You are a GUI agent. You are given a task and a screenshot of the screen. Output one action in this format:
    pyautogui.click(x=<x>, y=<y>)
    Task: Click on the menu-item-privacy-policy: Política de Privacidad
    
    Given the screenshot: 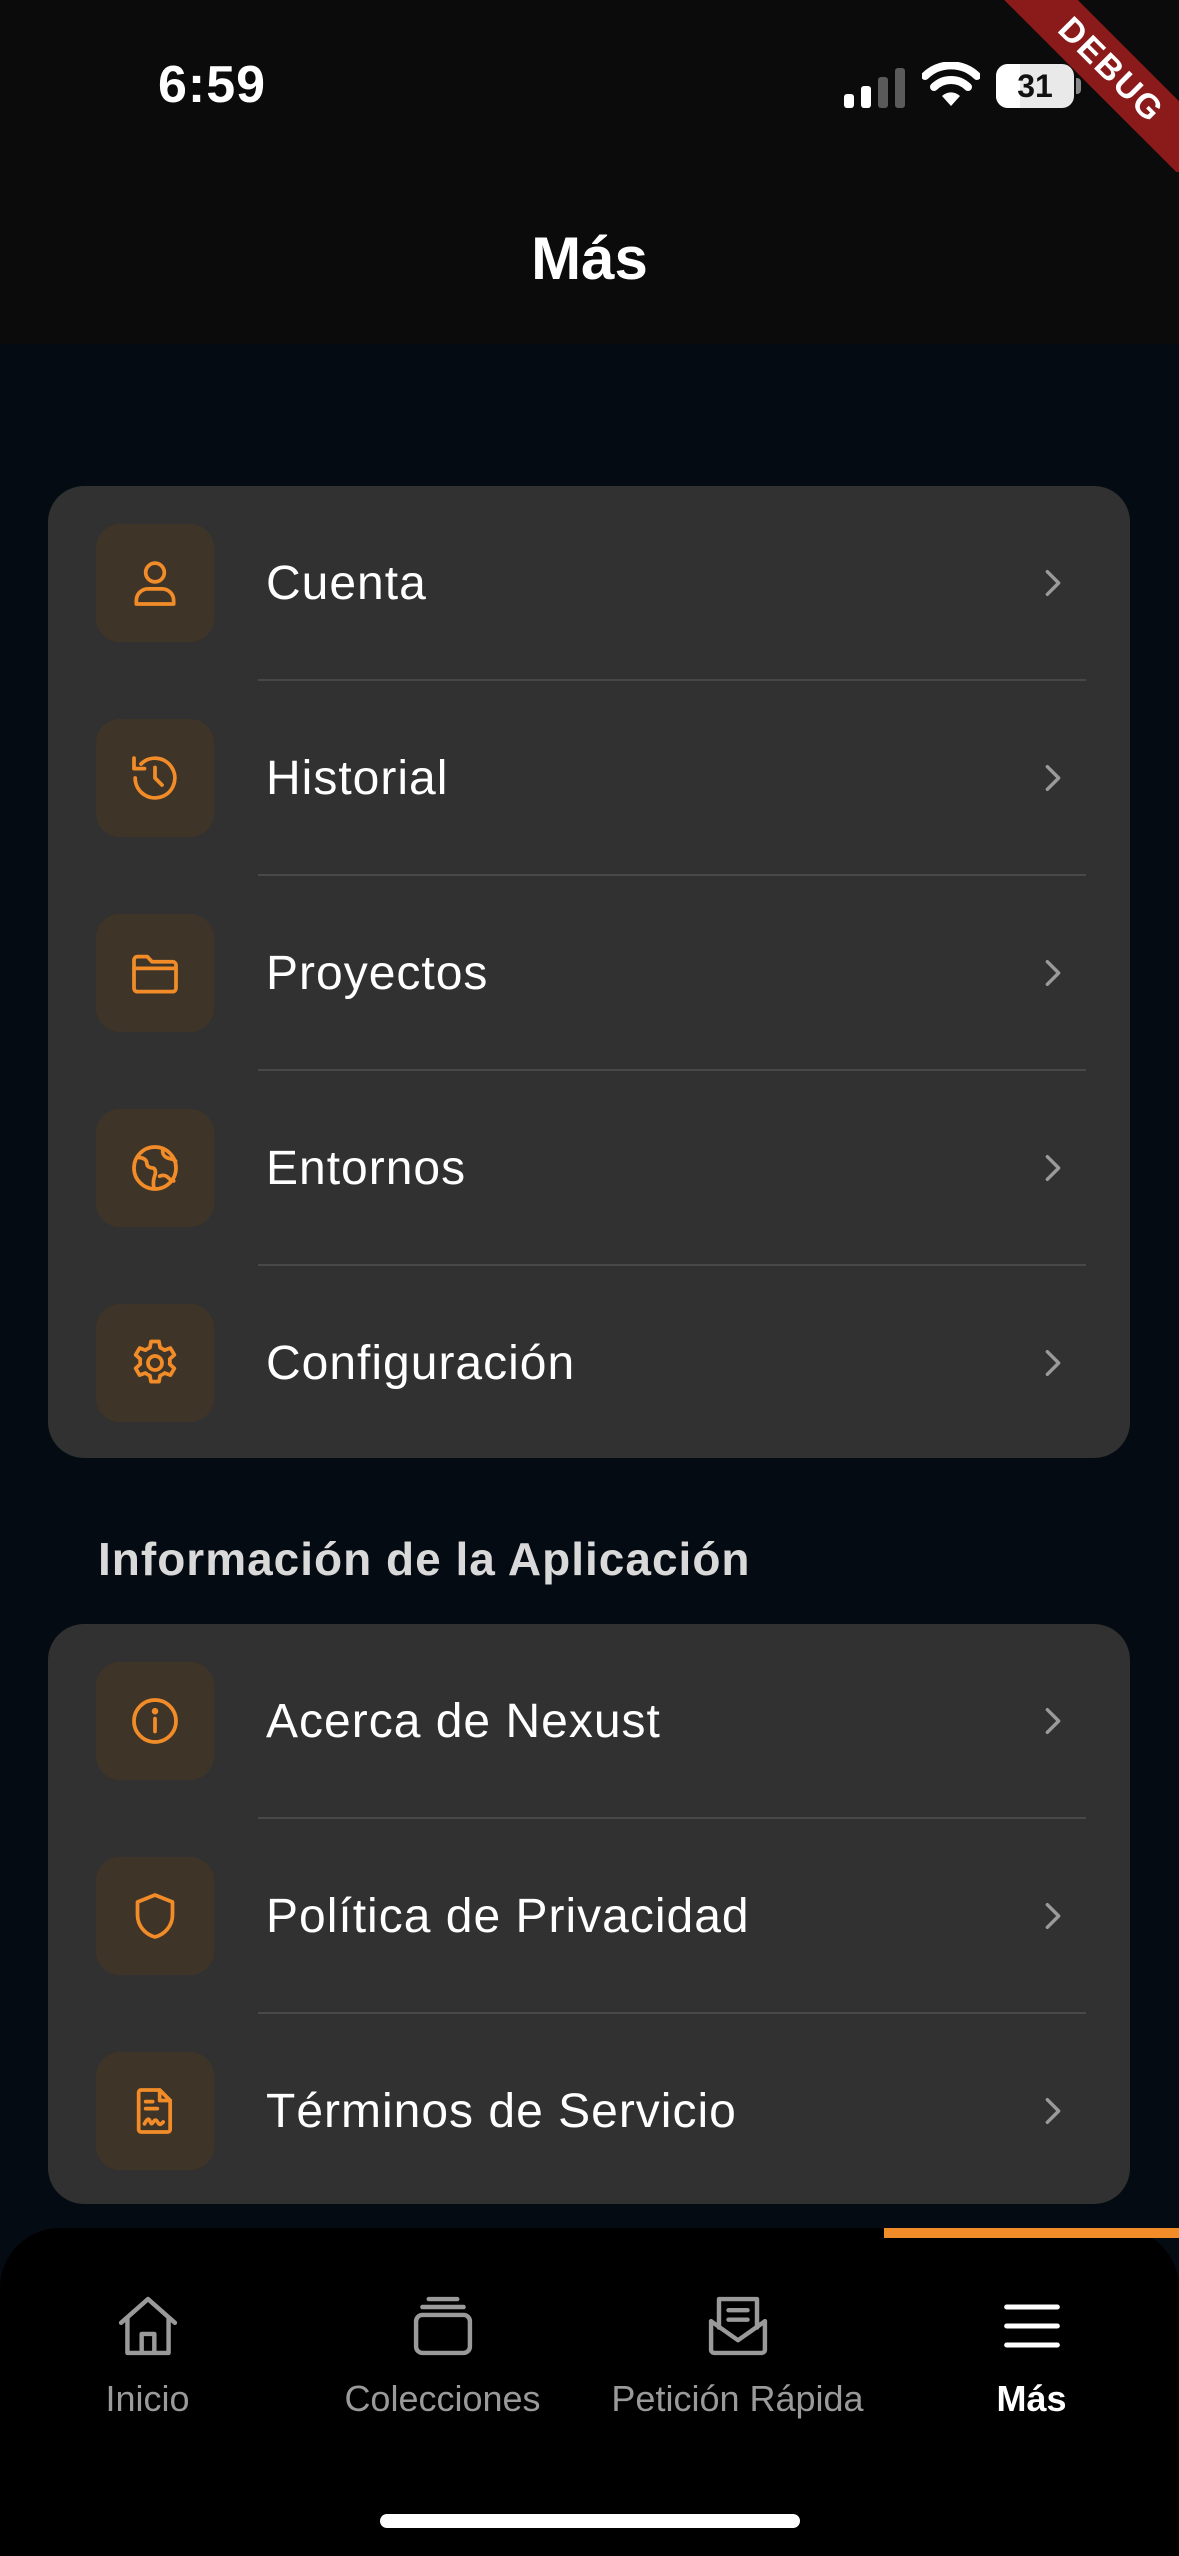 What is the action you would take?
    pyautogui.click(x=589, y=1916)
    